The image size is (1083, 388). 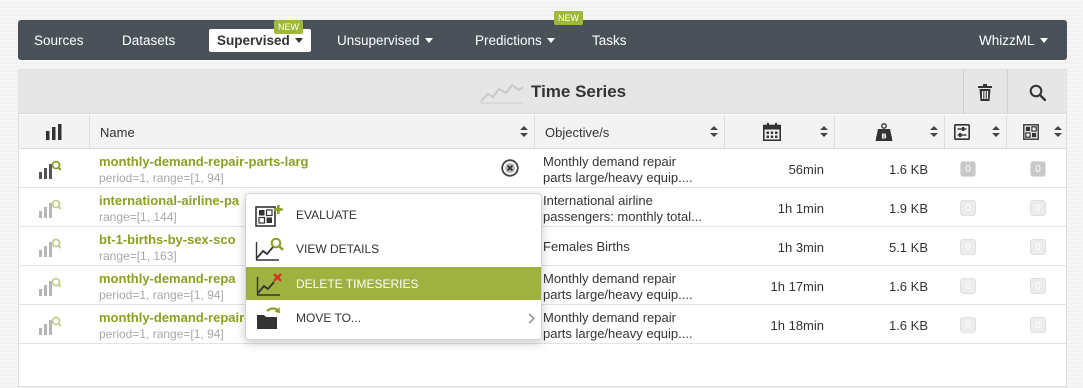 I want to click on new-badge: NEW, so click(x=568, y=18).